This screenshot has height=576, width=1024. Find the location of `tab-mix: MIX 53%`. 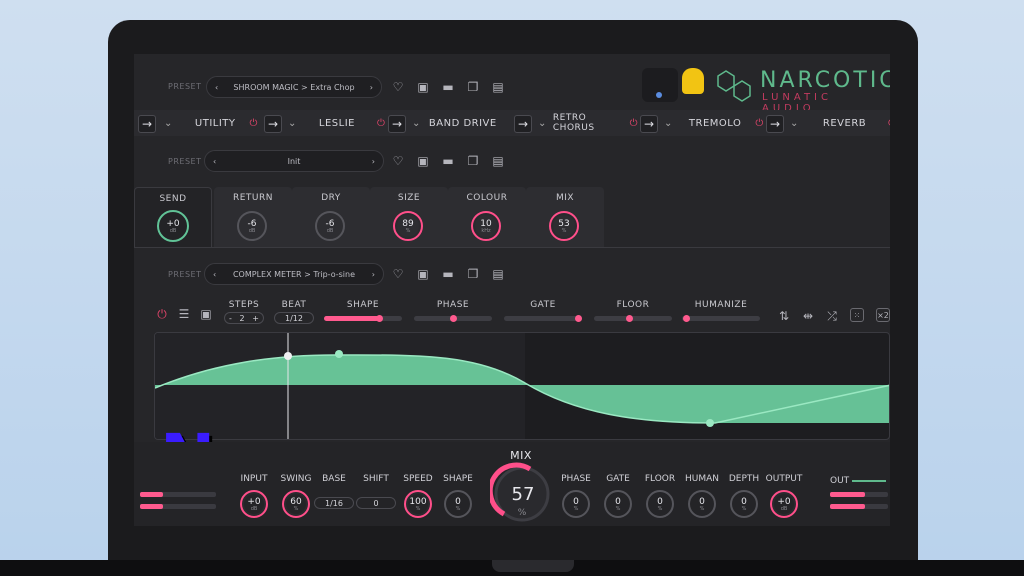

tab-mix: MIX 53% is located at coordinates (565, 217).